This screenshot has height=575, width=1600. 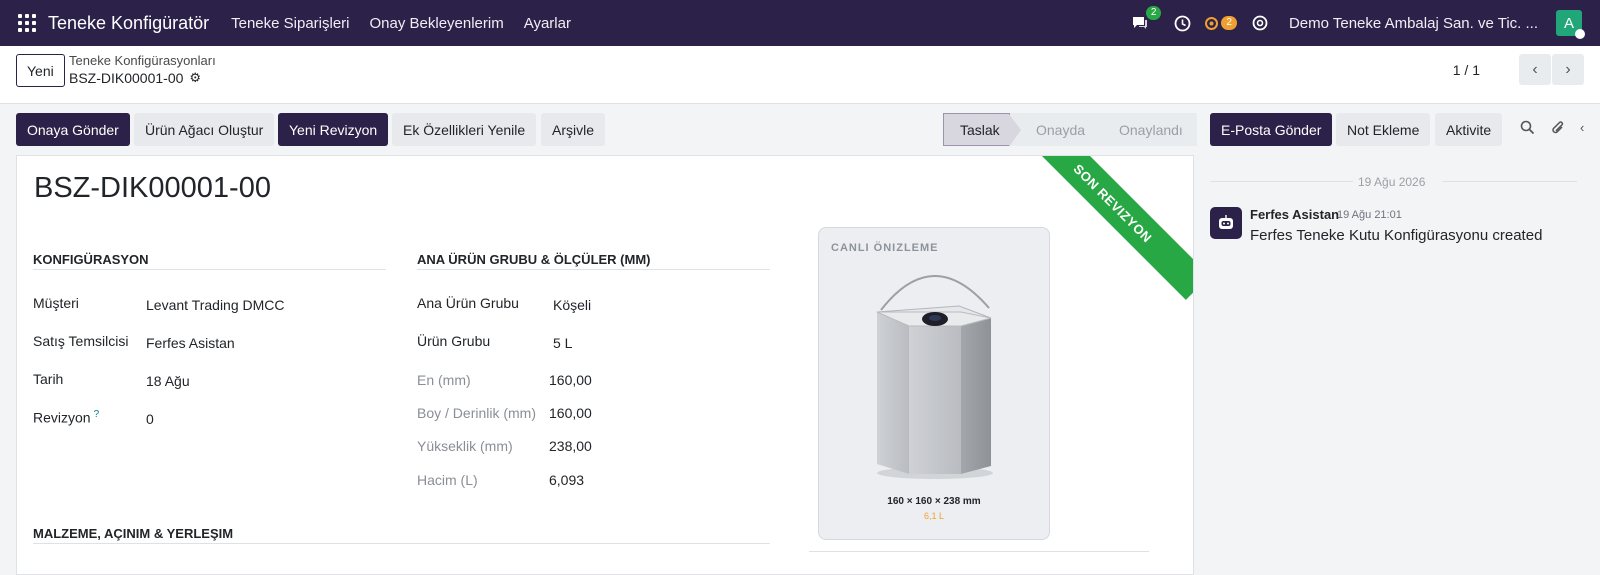 What do you see at coordinates (447, 480) in the screenshot?
I see `field-label-volume: Hacim (L)` at bounding box center [447, 480].